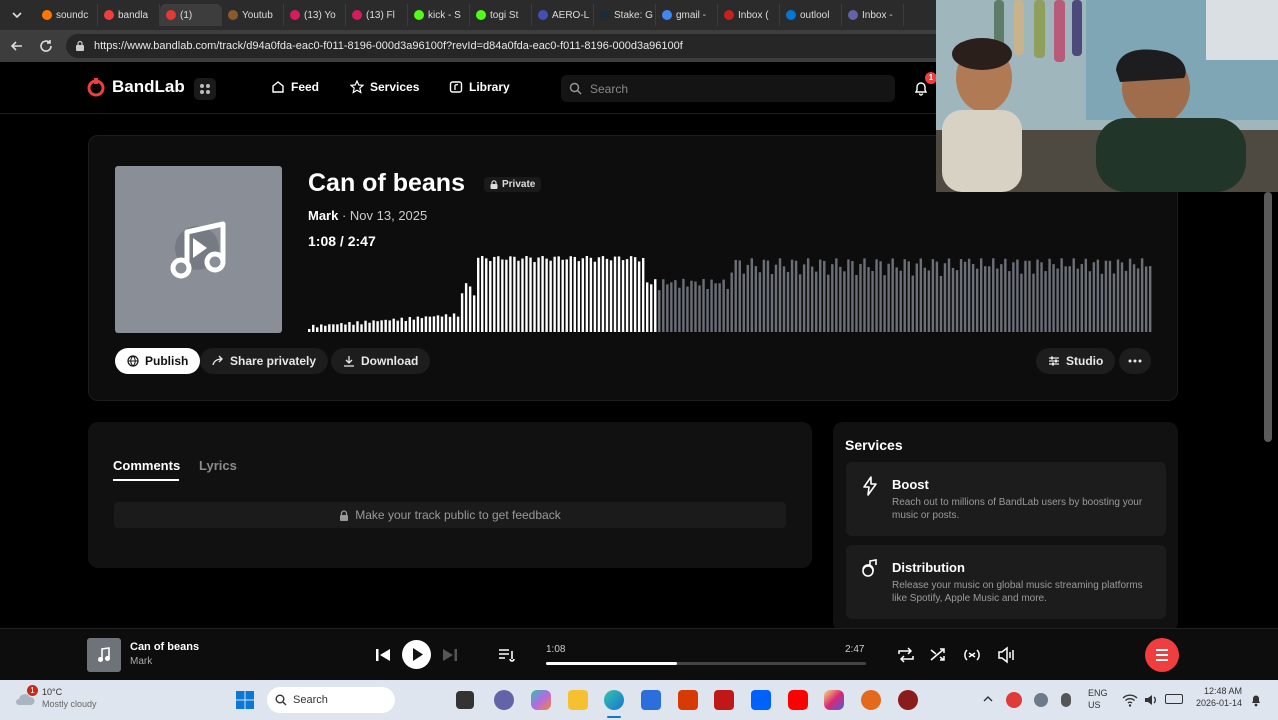 The height and width of the screenshot is (720, 1278). I want to click on browser-tab: Inbox (, so click(749, 15).